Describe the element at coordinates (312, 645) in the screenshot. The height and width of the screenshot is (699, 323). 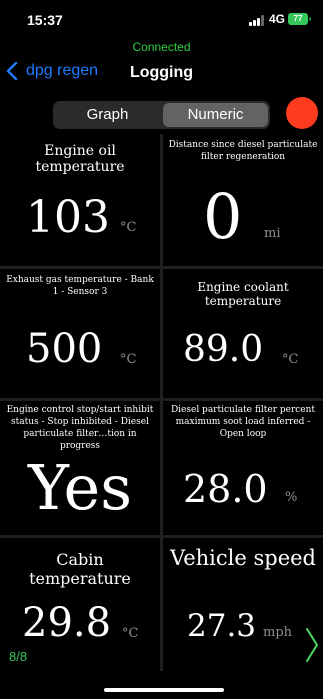
I see `chevron-right-icon` at that location.